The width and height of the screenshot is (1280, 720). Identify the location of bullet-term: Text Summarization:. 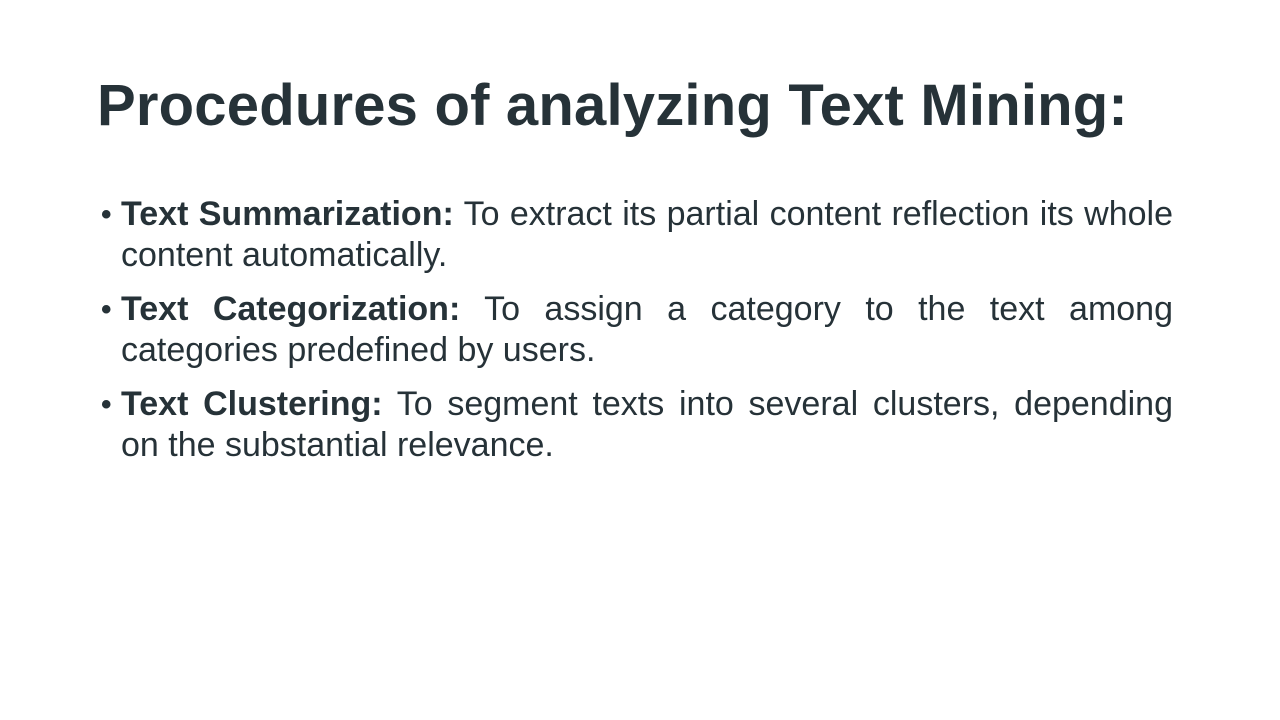
(287, 214).